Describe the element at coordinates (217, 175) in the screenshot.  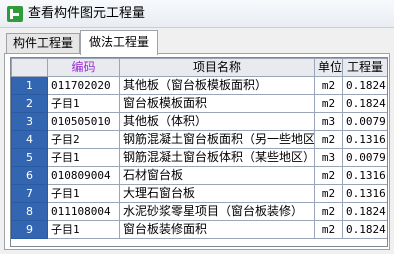
I see `item-name-cell: 石材窗台板` at that location.